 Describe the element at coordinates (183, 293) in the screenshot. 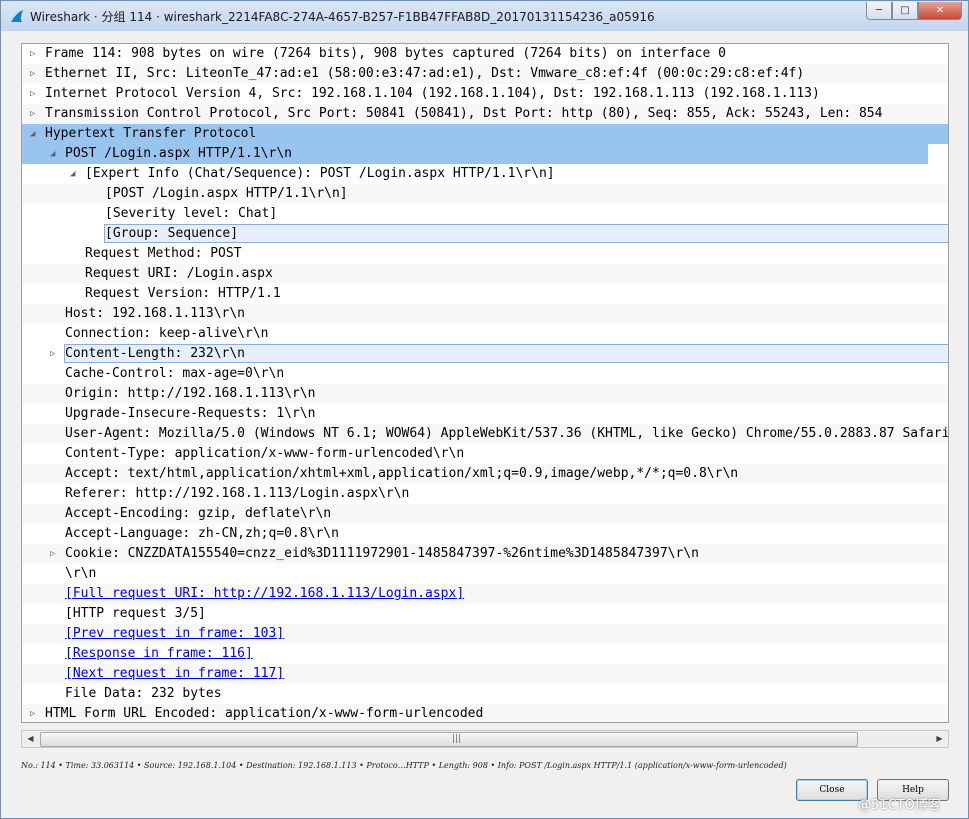

I see `tree-row-label: Request Version: HTTP/1.1` at that location.